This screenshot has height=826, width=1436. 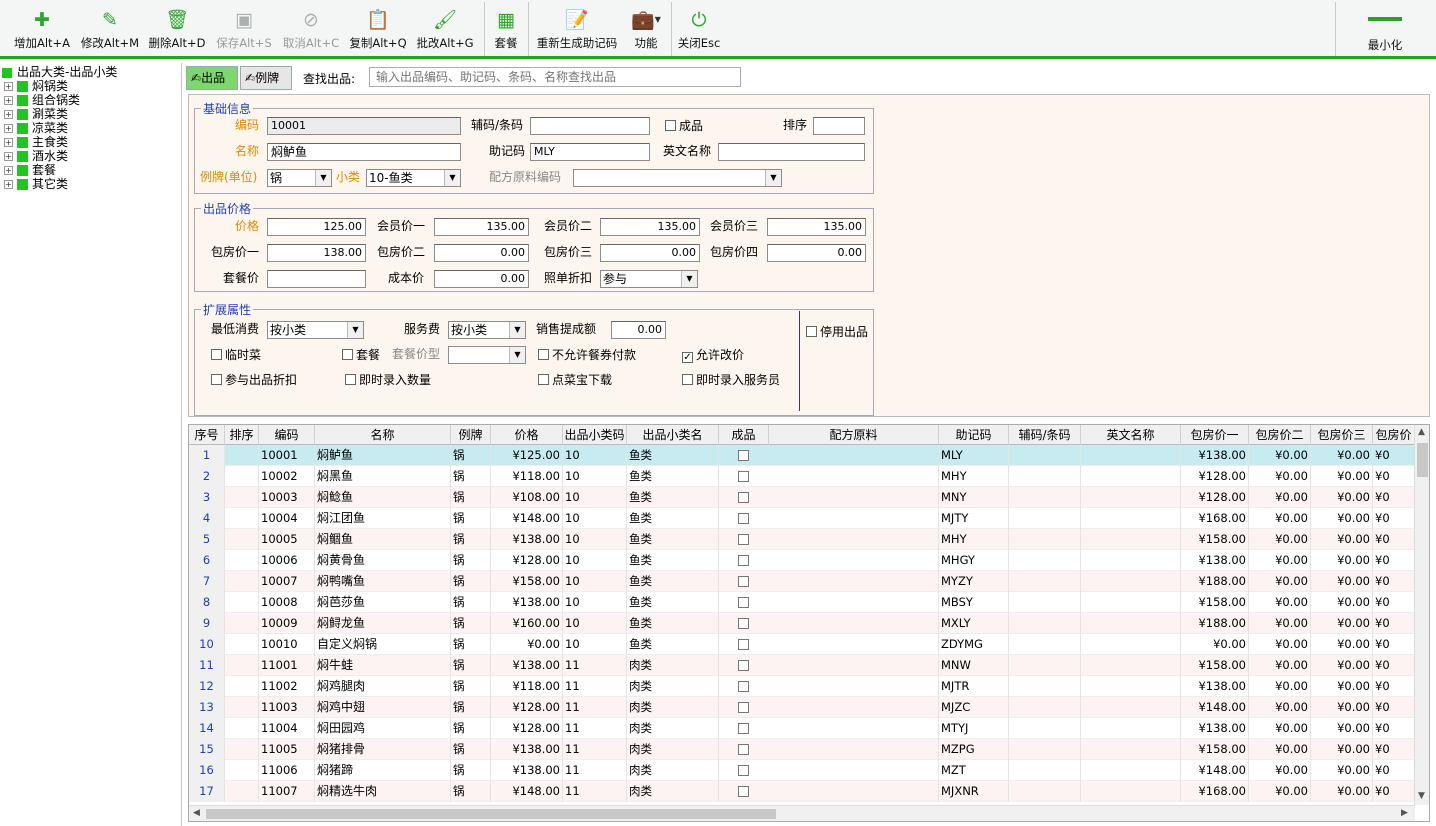 I want to click on add-button: ✚ 增加Alt+A, so click(x=42, y=31).